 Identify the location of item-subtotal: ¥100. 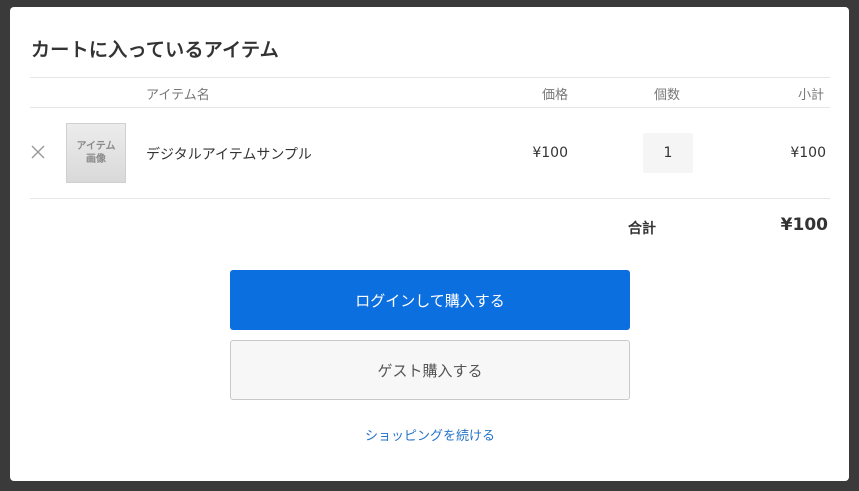
(808, 153).